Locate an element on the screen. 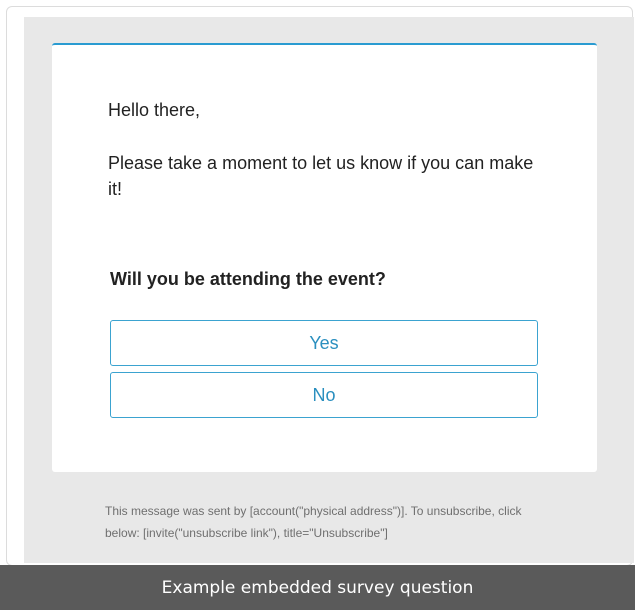  answer-no-button: No is located at coordinates (324, 395).